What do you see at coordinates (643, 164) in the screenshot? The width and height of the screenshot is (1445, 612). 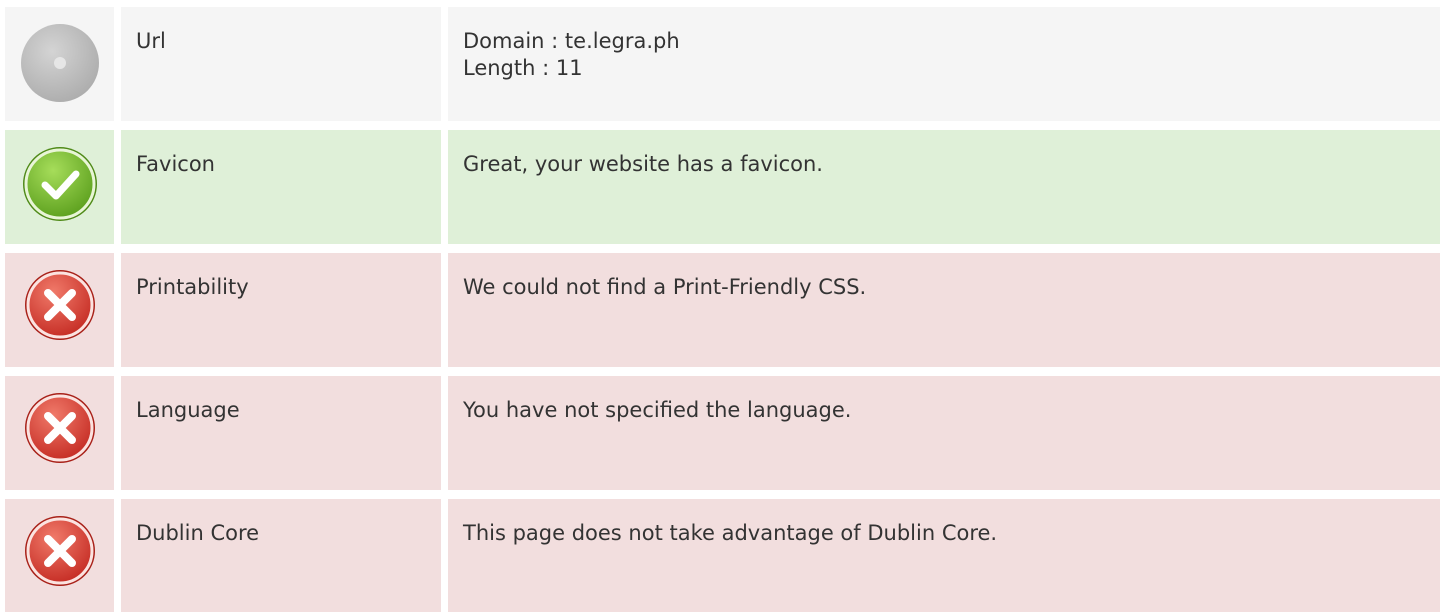 I see `result-message: Great, your website has a favicon.` at bounding box center [643, 164].